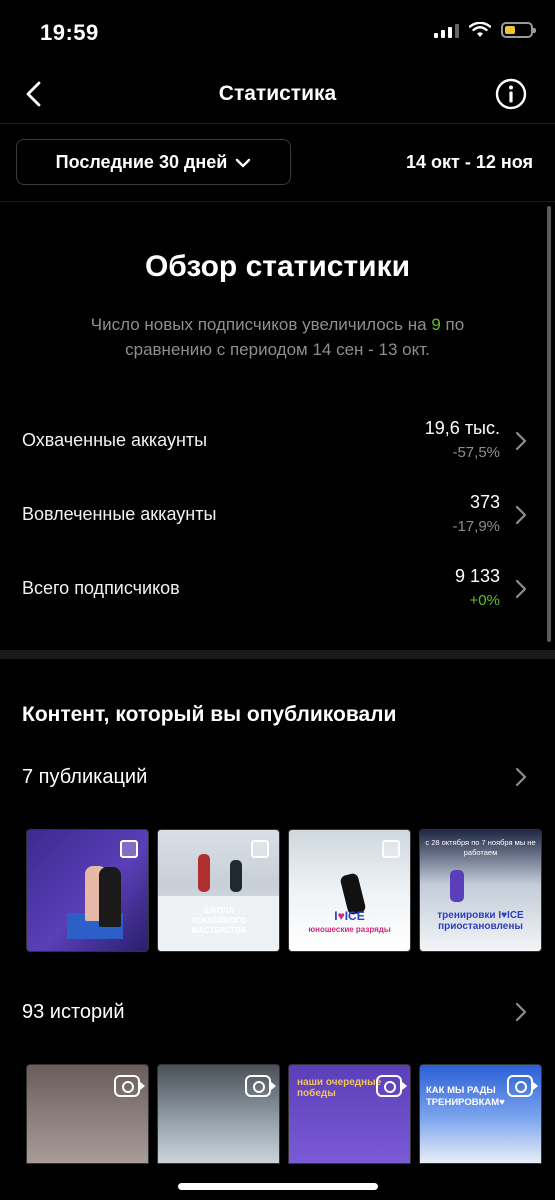 The height and width of the screenshot is (1200, 555). I want to click on story-thumbnail: наши очередные победы, so click(349, 1114).